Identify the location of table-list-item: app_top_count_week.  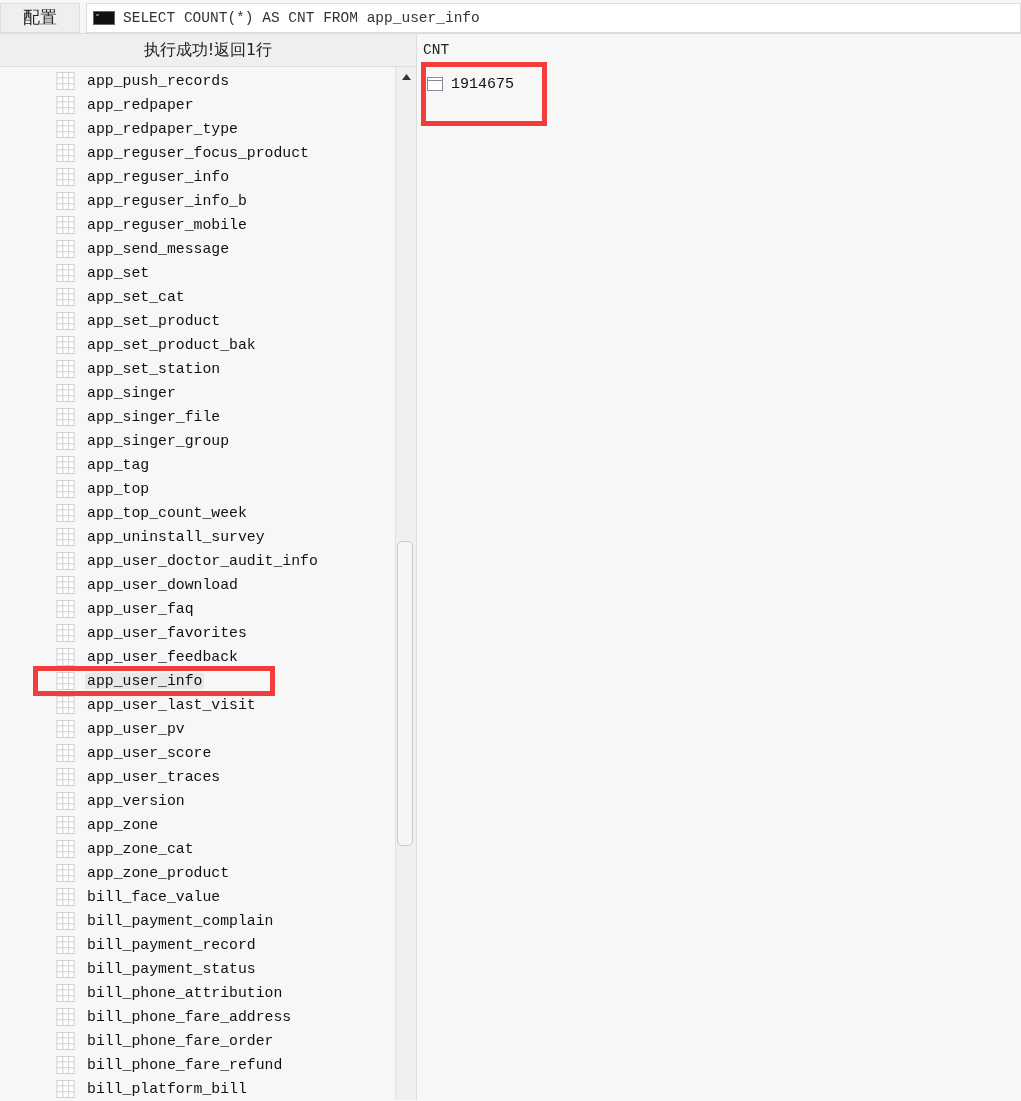
(152, 513).